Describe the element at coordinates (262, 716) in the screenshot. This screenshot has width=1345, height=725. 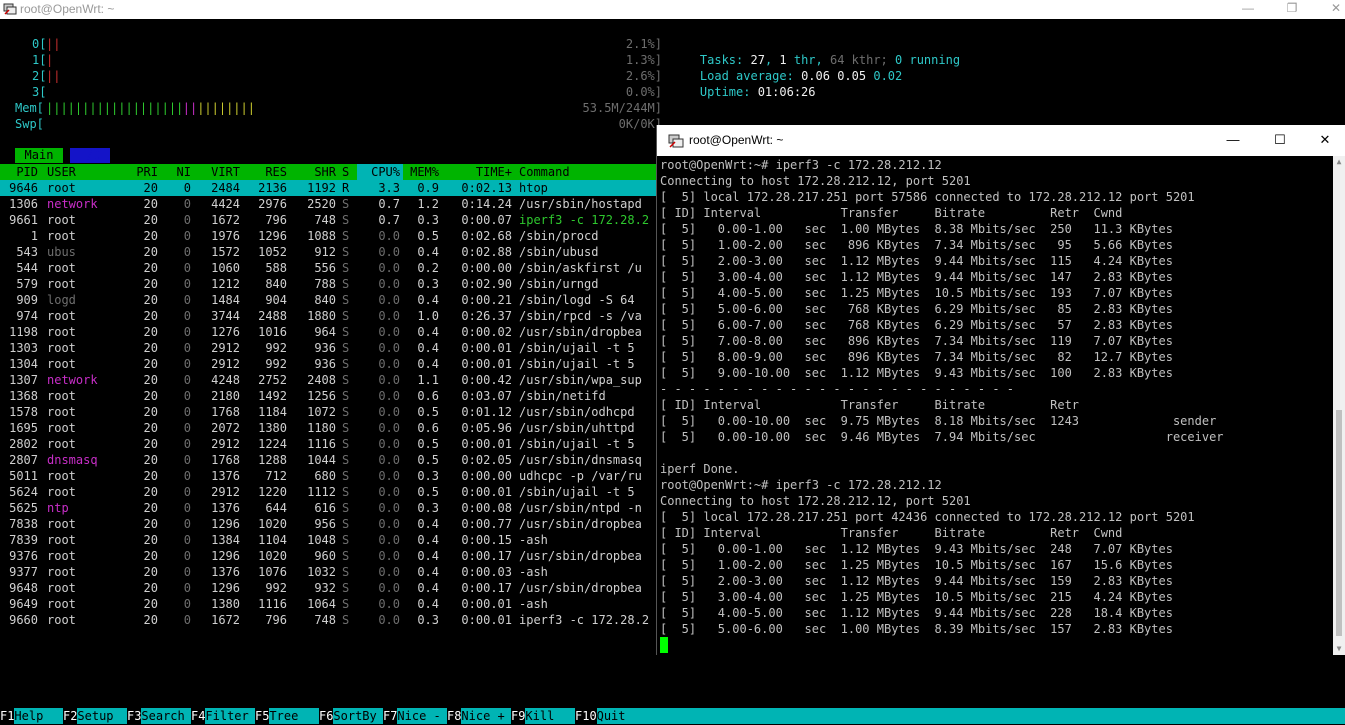
I see `fkey-key: F5` at that location.